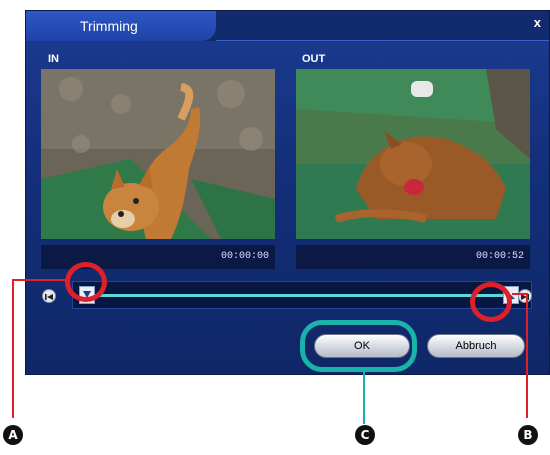 The width and height of the screenshot is (550, 455). I want to click on title-divider, so click(382, 40).